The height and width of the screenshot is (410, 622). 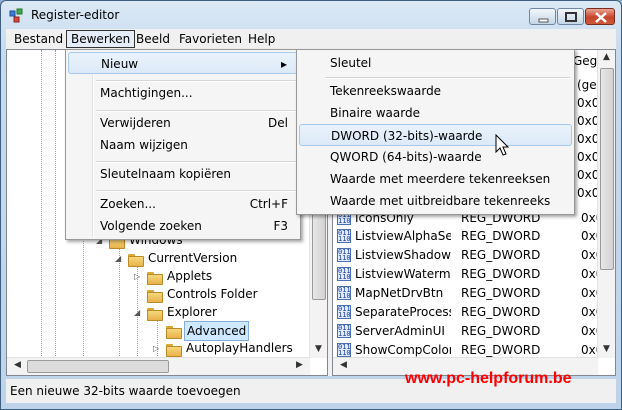 I want to click on menu-item-naam-wijzigen: Naam wijzigen, so click(x=183, y=145).